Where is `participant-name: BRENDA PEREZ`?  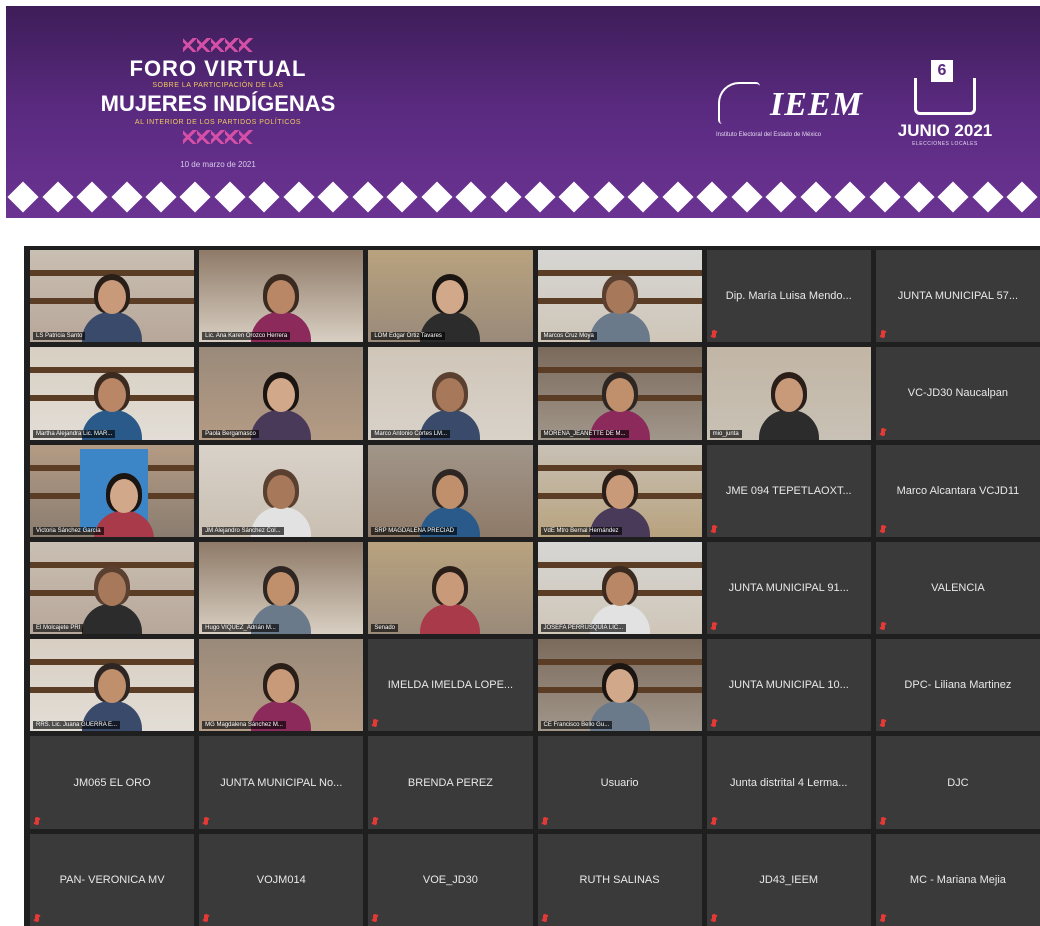 participant-name: BRENDA PEREZ is located at coordinates (450, 782).